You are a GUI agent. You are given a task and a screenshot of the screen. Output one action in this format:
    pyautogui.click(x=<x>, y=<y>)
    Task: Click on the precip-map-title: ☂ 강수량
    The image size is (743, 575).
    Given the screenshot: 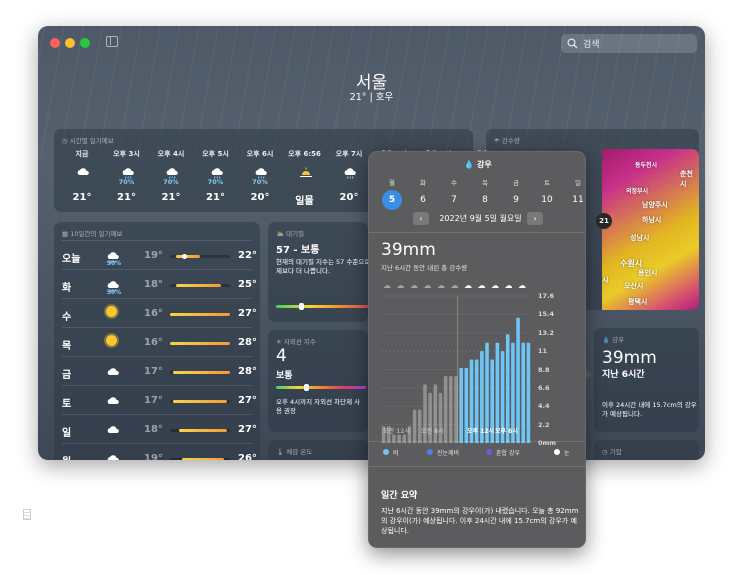 What is the action you would take?
    pyautogui.click(x=507, y=141)
    